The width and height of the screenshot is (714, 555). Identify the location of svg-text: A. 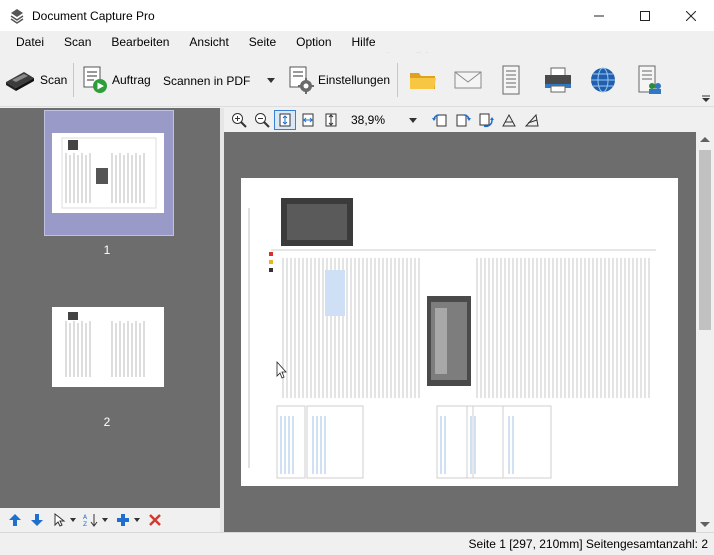
(85, 517).